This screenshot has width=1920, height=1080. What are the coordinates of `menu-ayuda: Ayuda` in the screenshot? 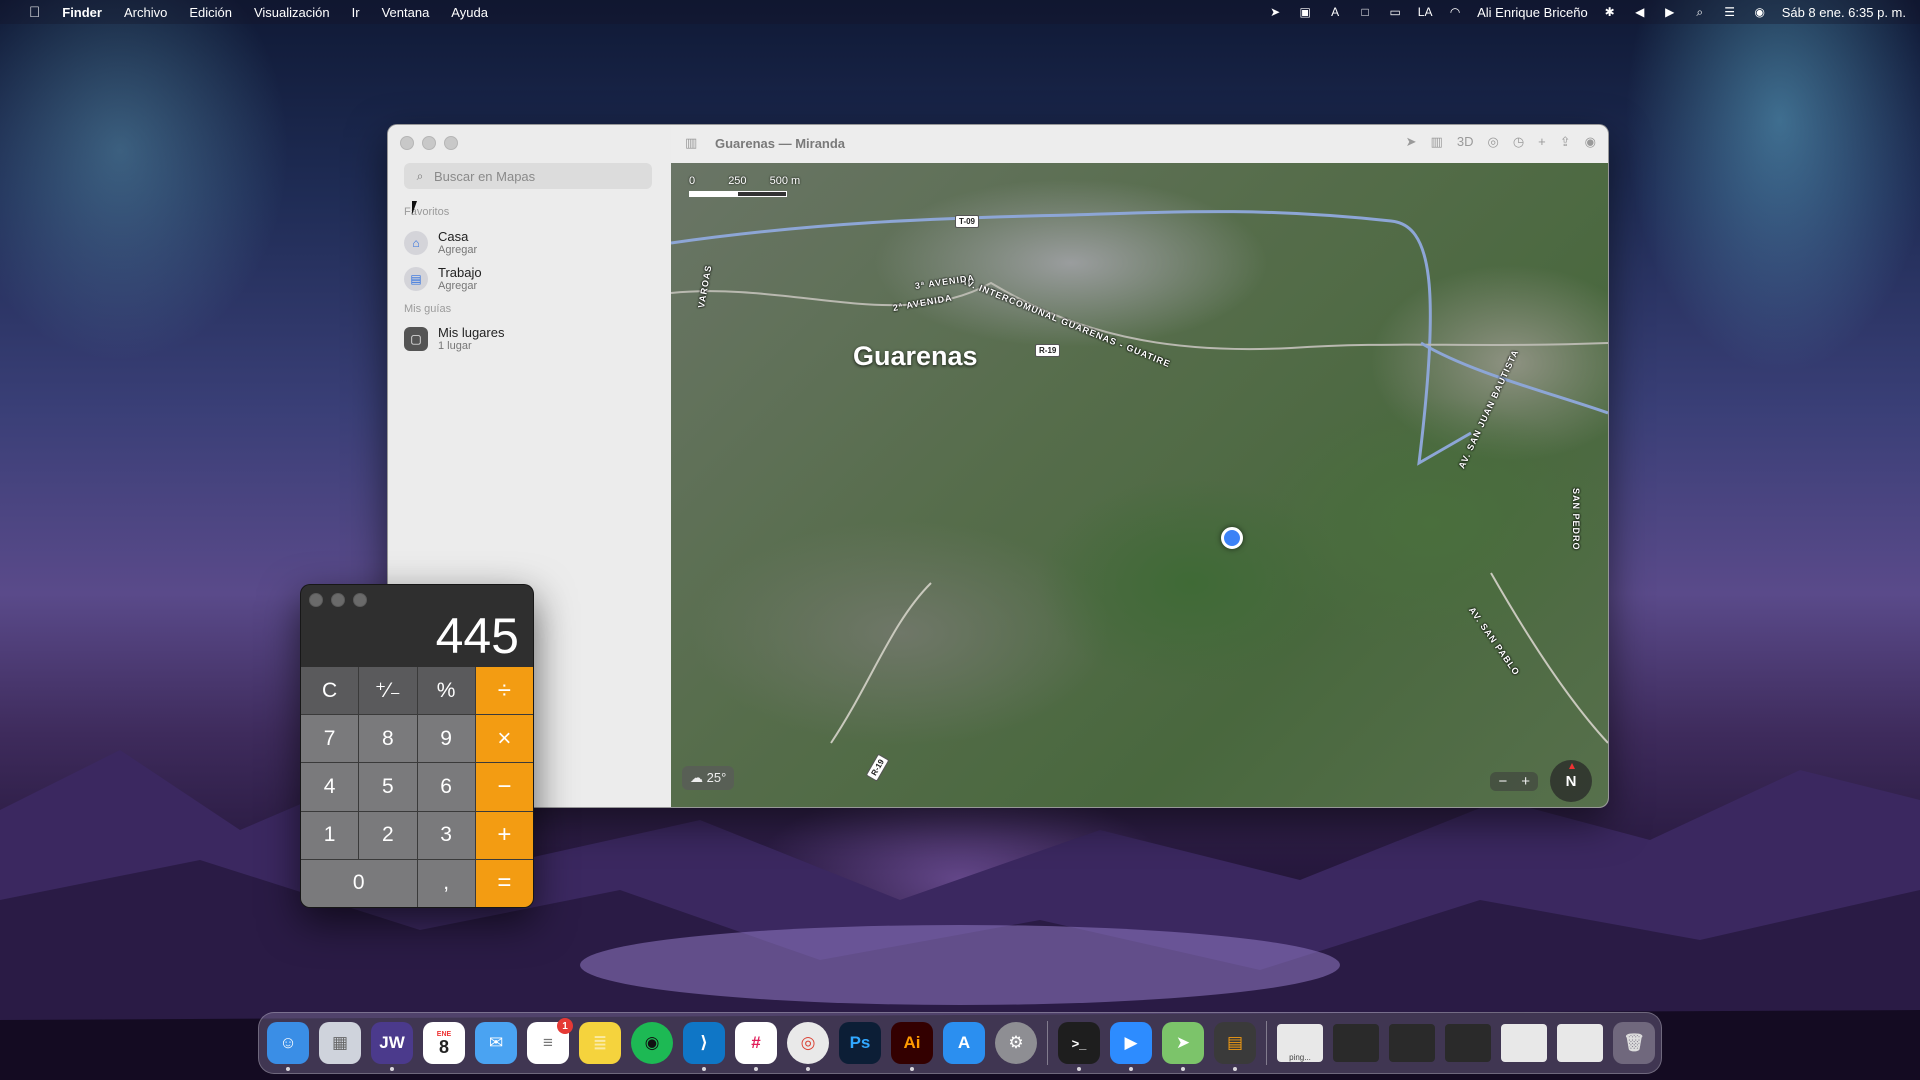 It's located at (469, 12).